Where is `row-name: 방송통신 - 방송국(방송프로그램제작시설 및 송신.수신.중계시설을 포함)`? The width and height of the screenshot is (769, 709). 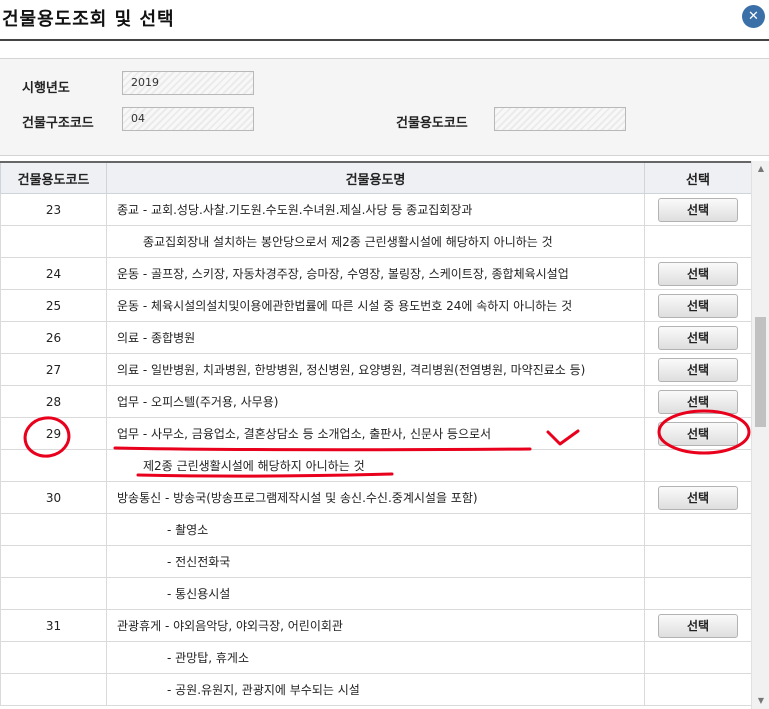 row-name: 방송통신 - 방송국(방송프로그램제작시설 및 송신.수신.중계시설을 포함) is located at coordinates (375, 497).